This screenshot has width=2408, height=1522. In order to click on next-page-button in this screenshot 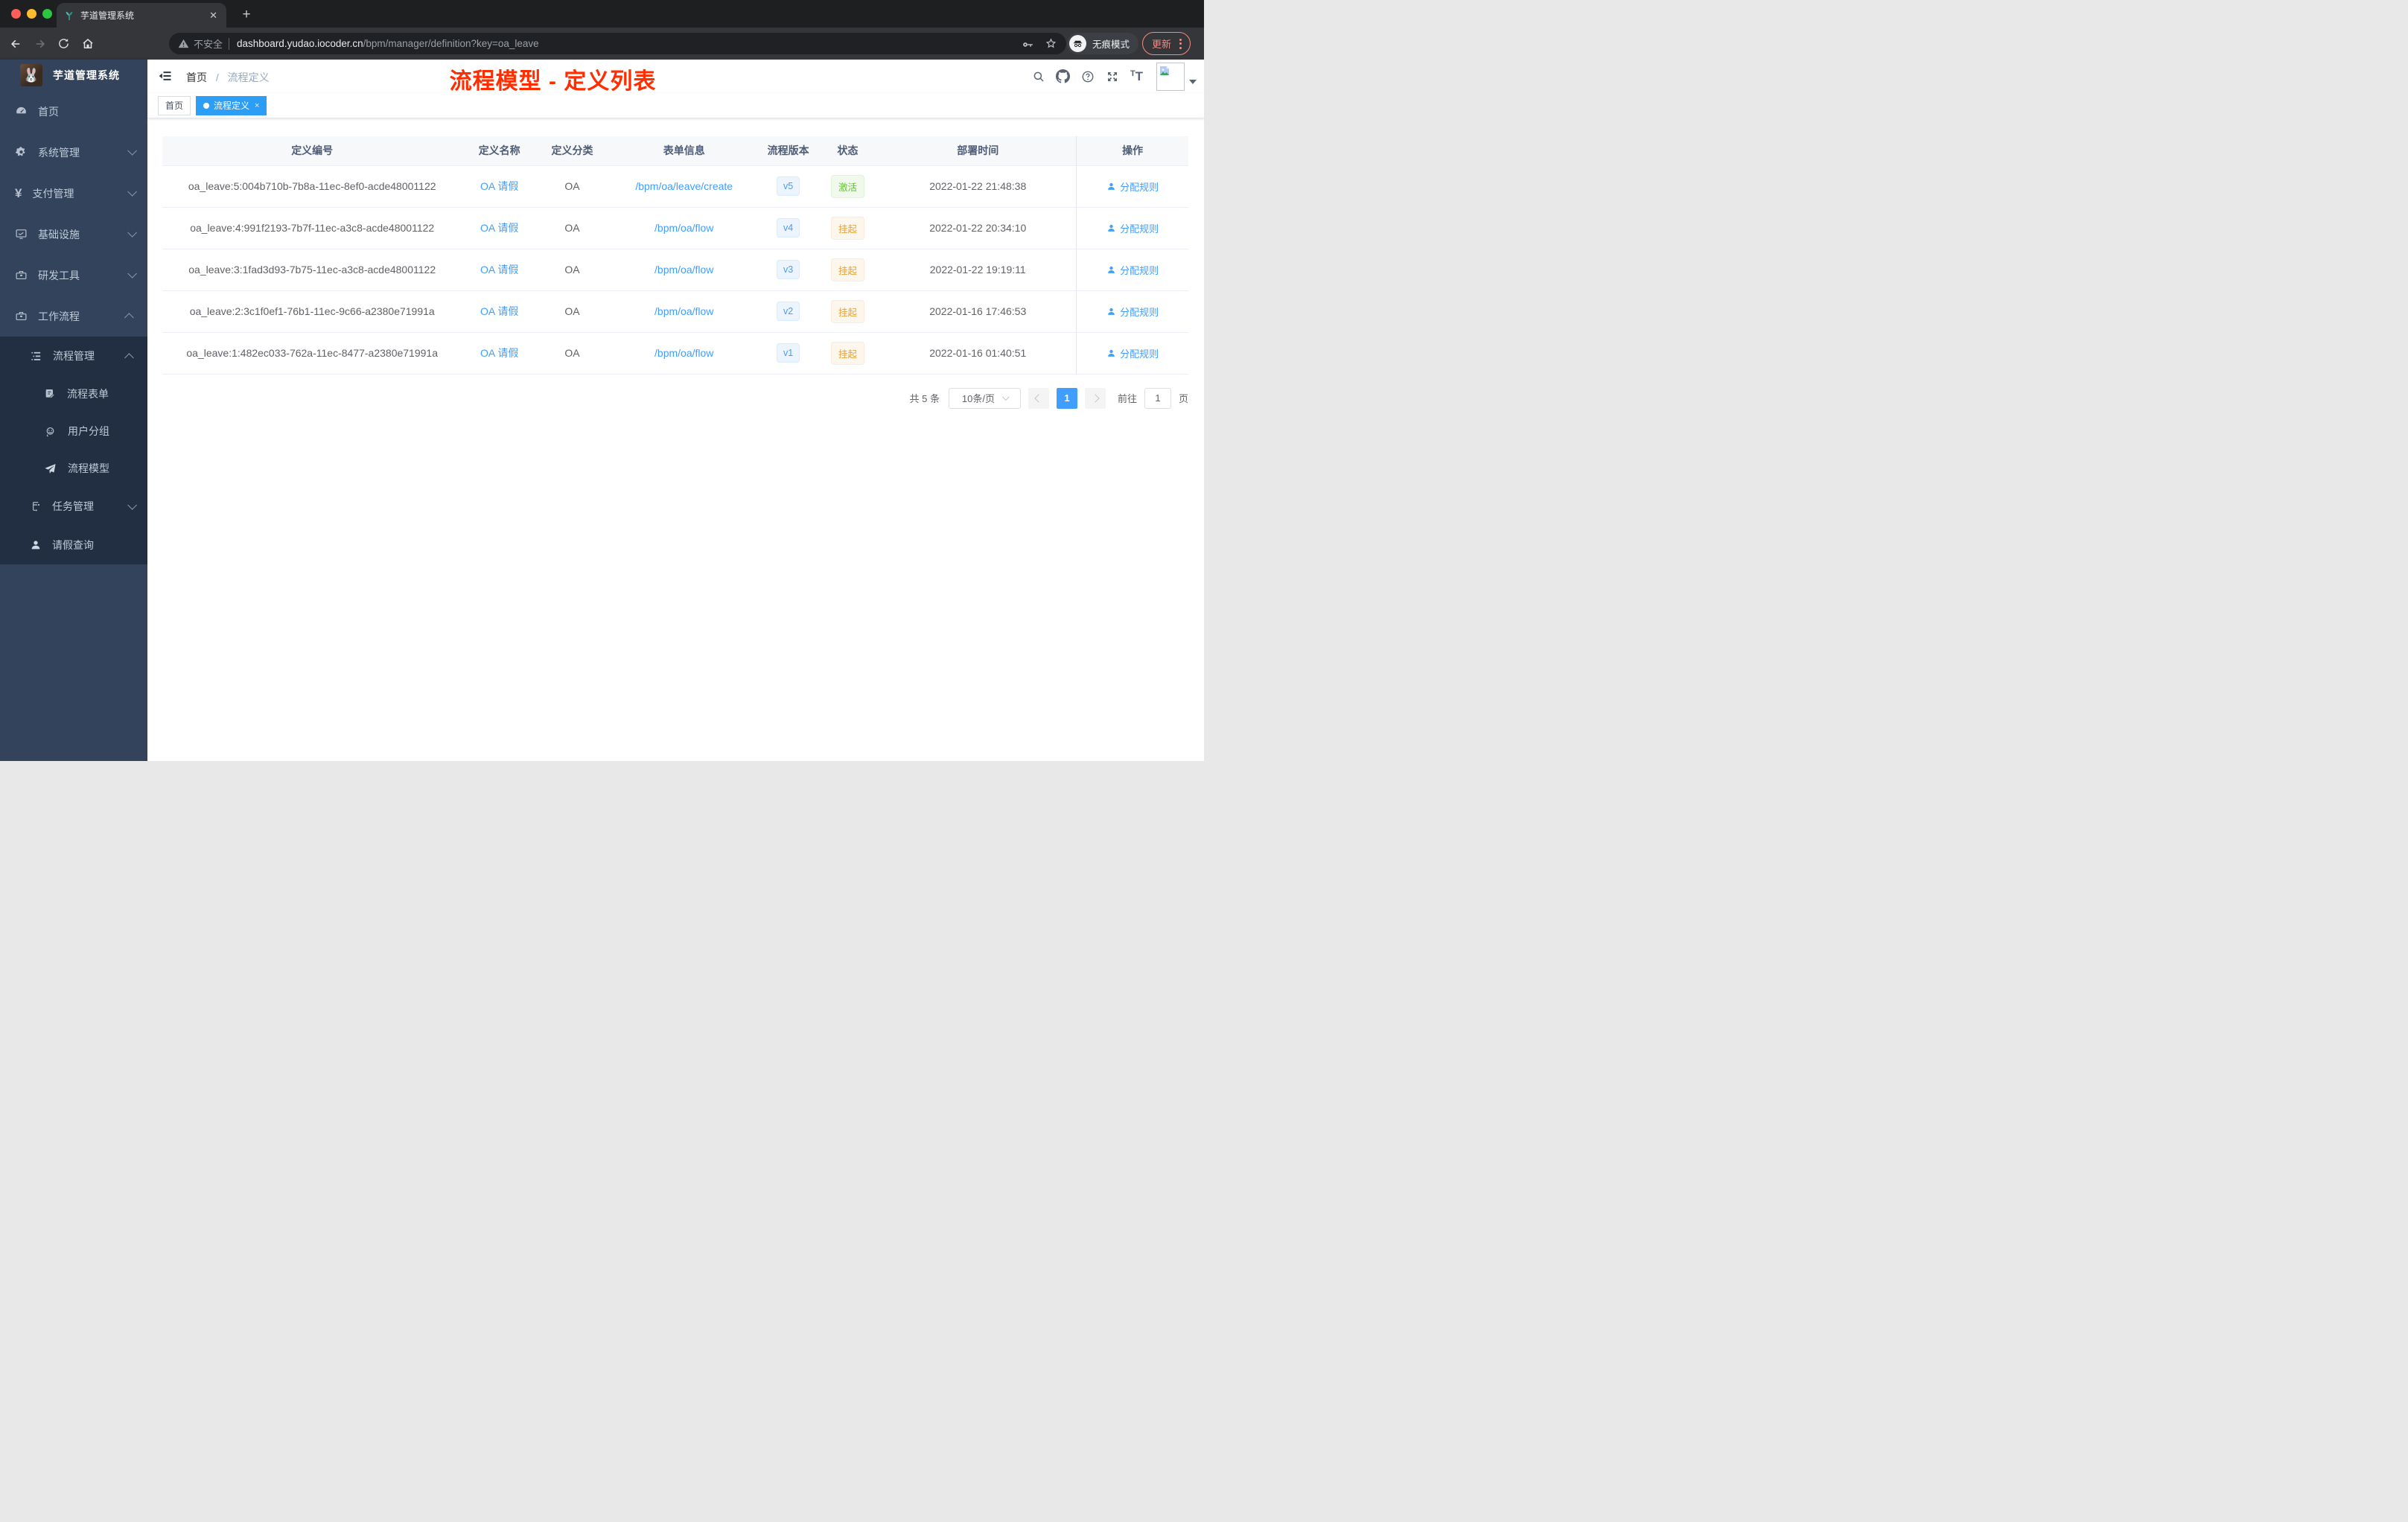, I will do `click(1095, 398)`.